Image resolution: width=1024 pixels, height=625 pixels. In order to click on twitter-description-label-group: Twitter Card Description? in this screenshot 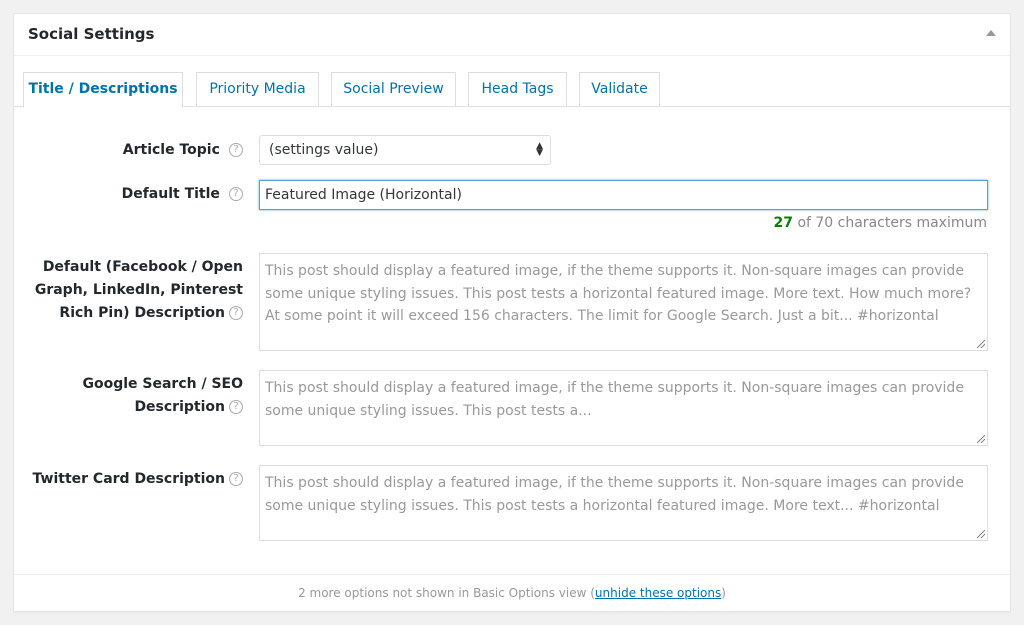, I will do `click(135, 479)`.